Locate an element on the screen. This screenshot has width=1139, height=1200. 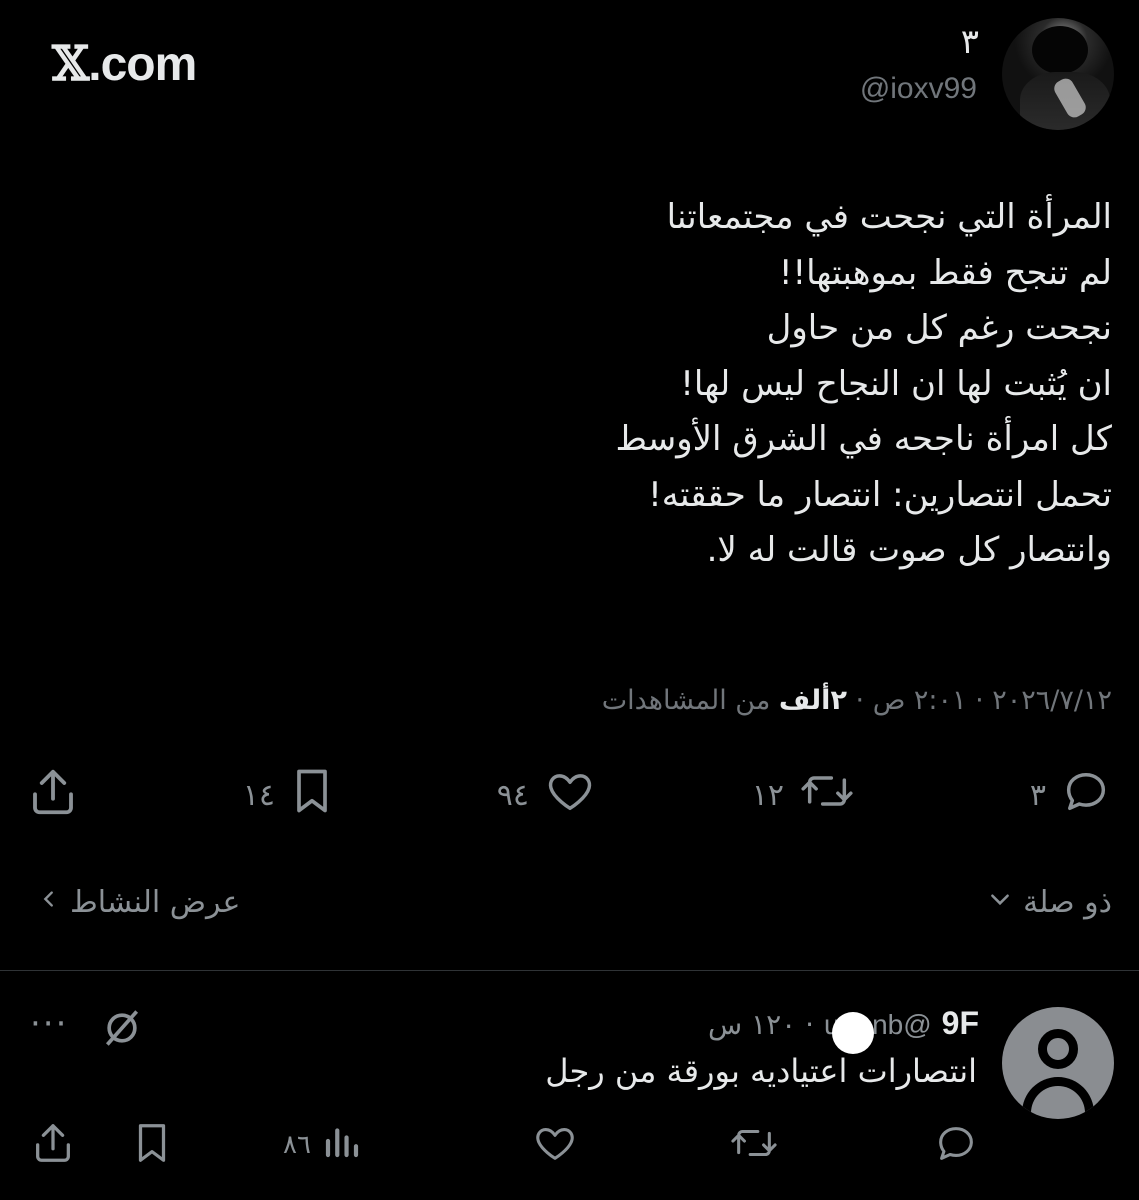
like-count: ٩٤ is located at coordinates (512, 795).